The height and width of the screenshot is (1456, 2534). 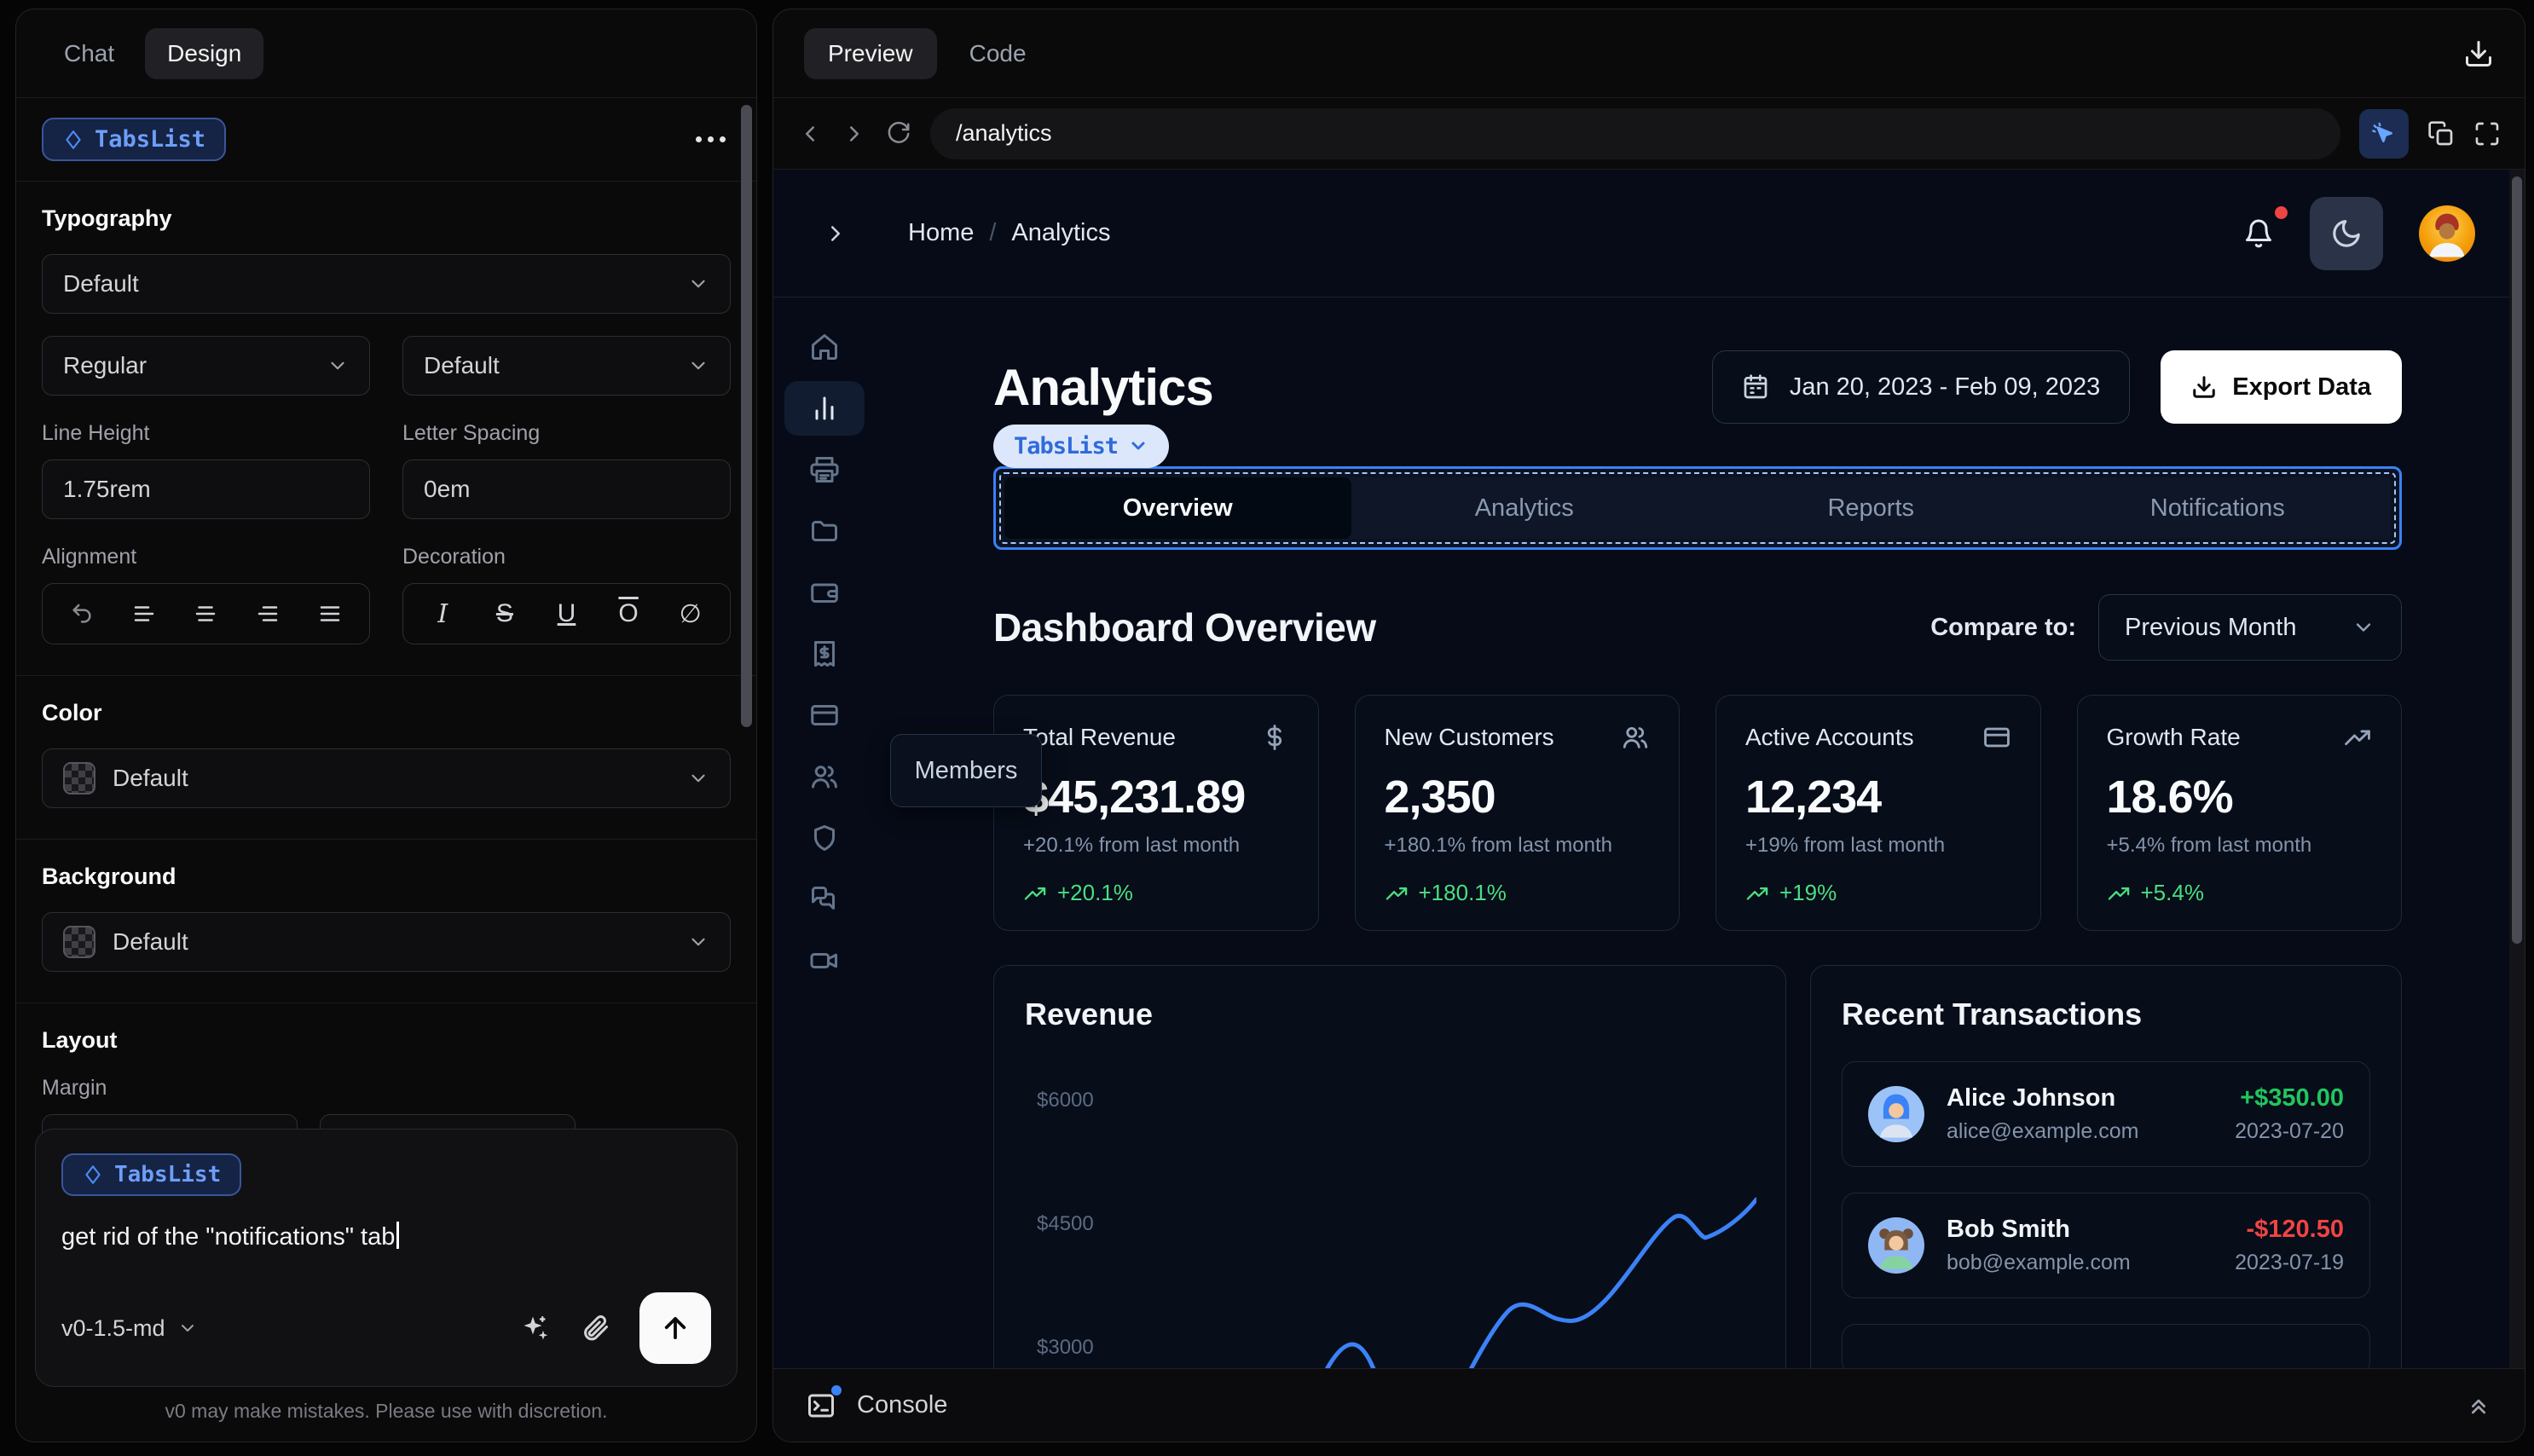 I want to click on diamond-icon, so click(x=73, y=140).